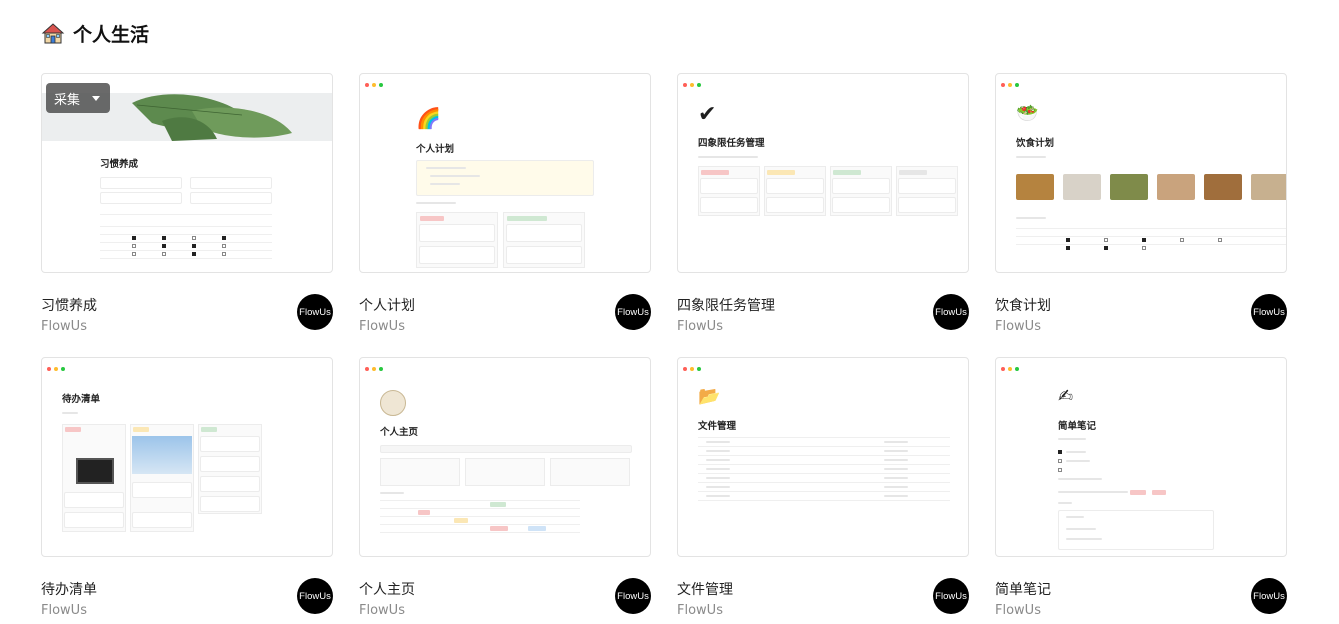 This screenshot has height=624, width=1339. What do you see at coordinates (1027, 113) in the screenshot?
I see `salad-icon: 🥗` at bounding box center [1027, 113].